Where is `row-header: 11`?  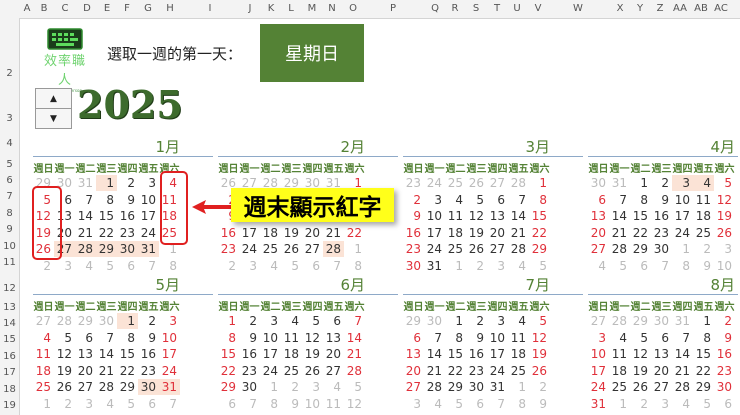 row-header: 11 is located at coordinates (9, 262).